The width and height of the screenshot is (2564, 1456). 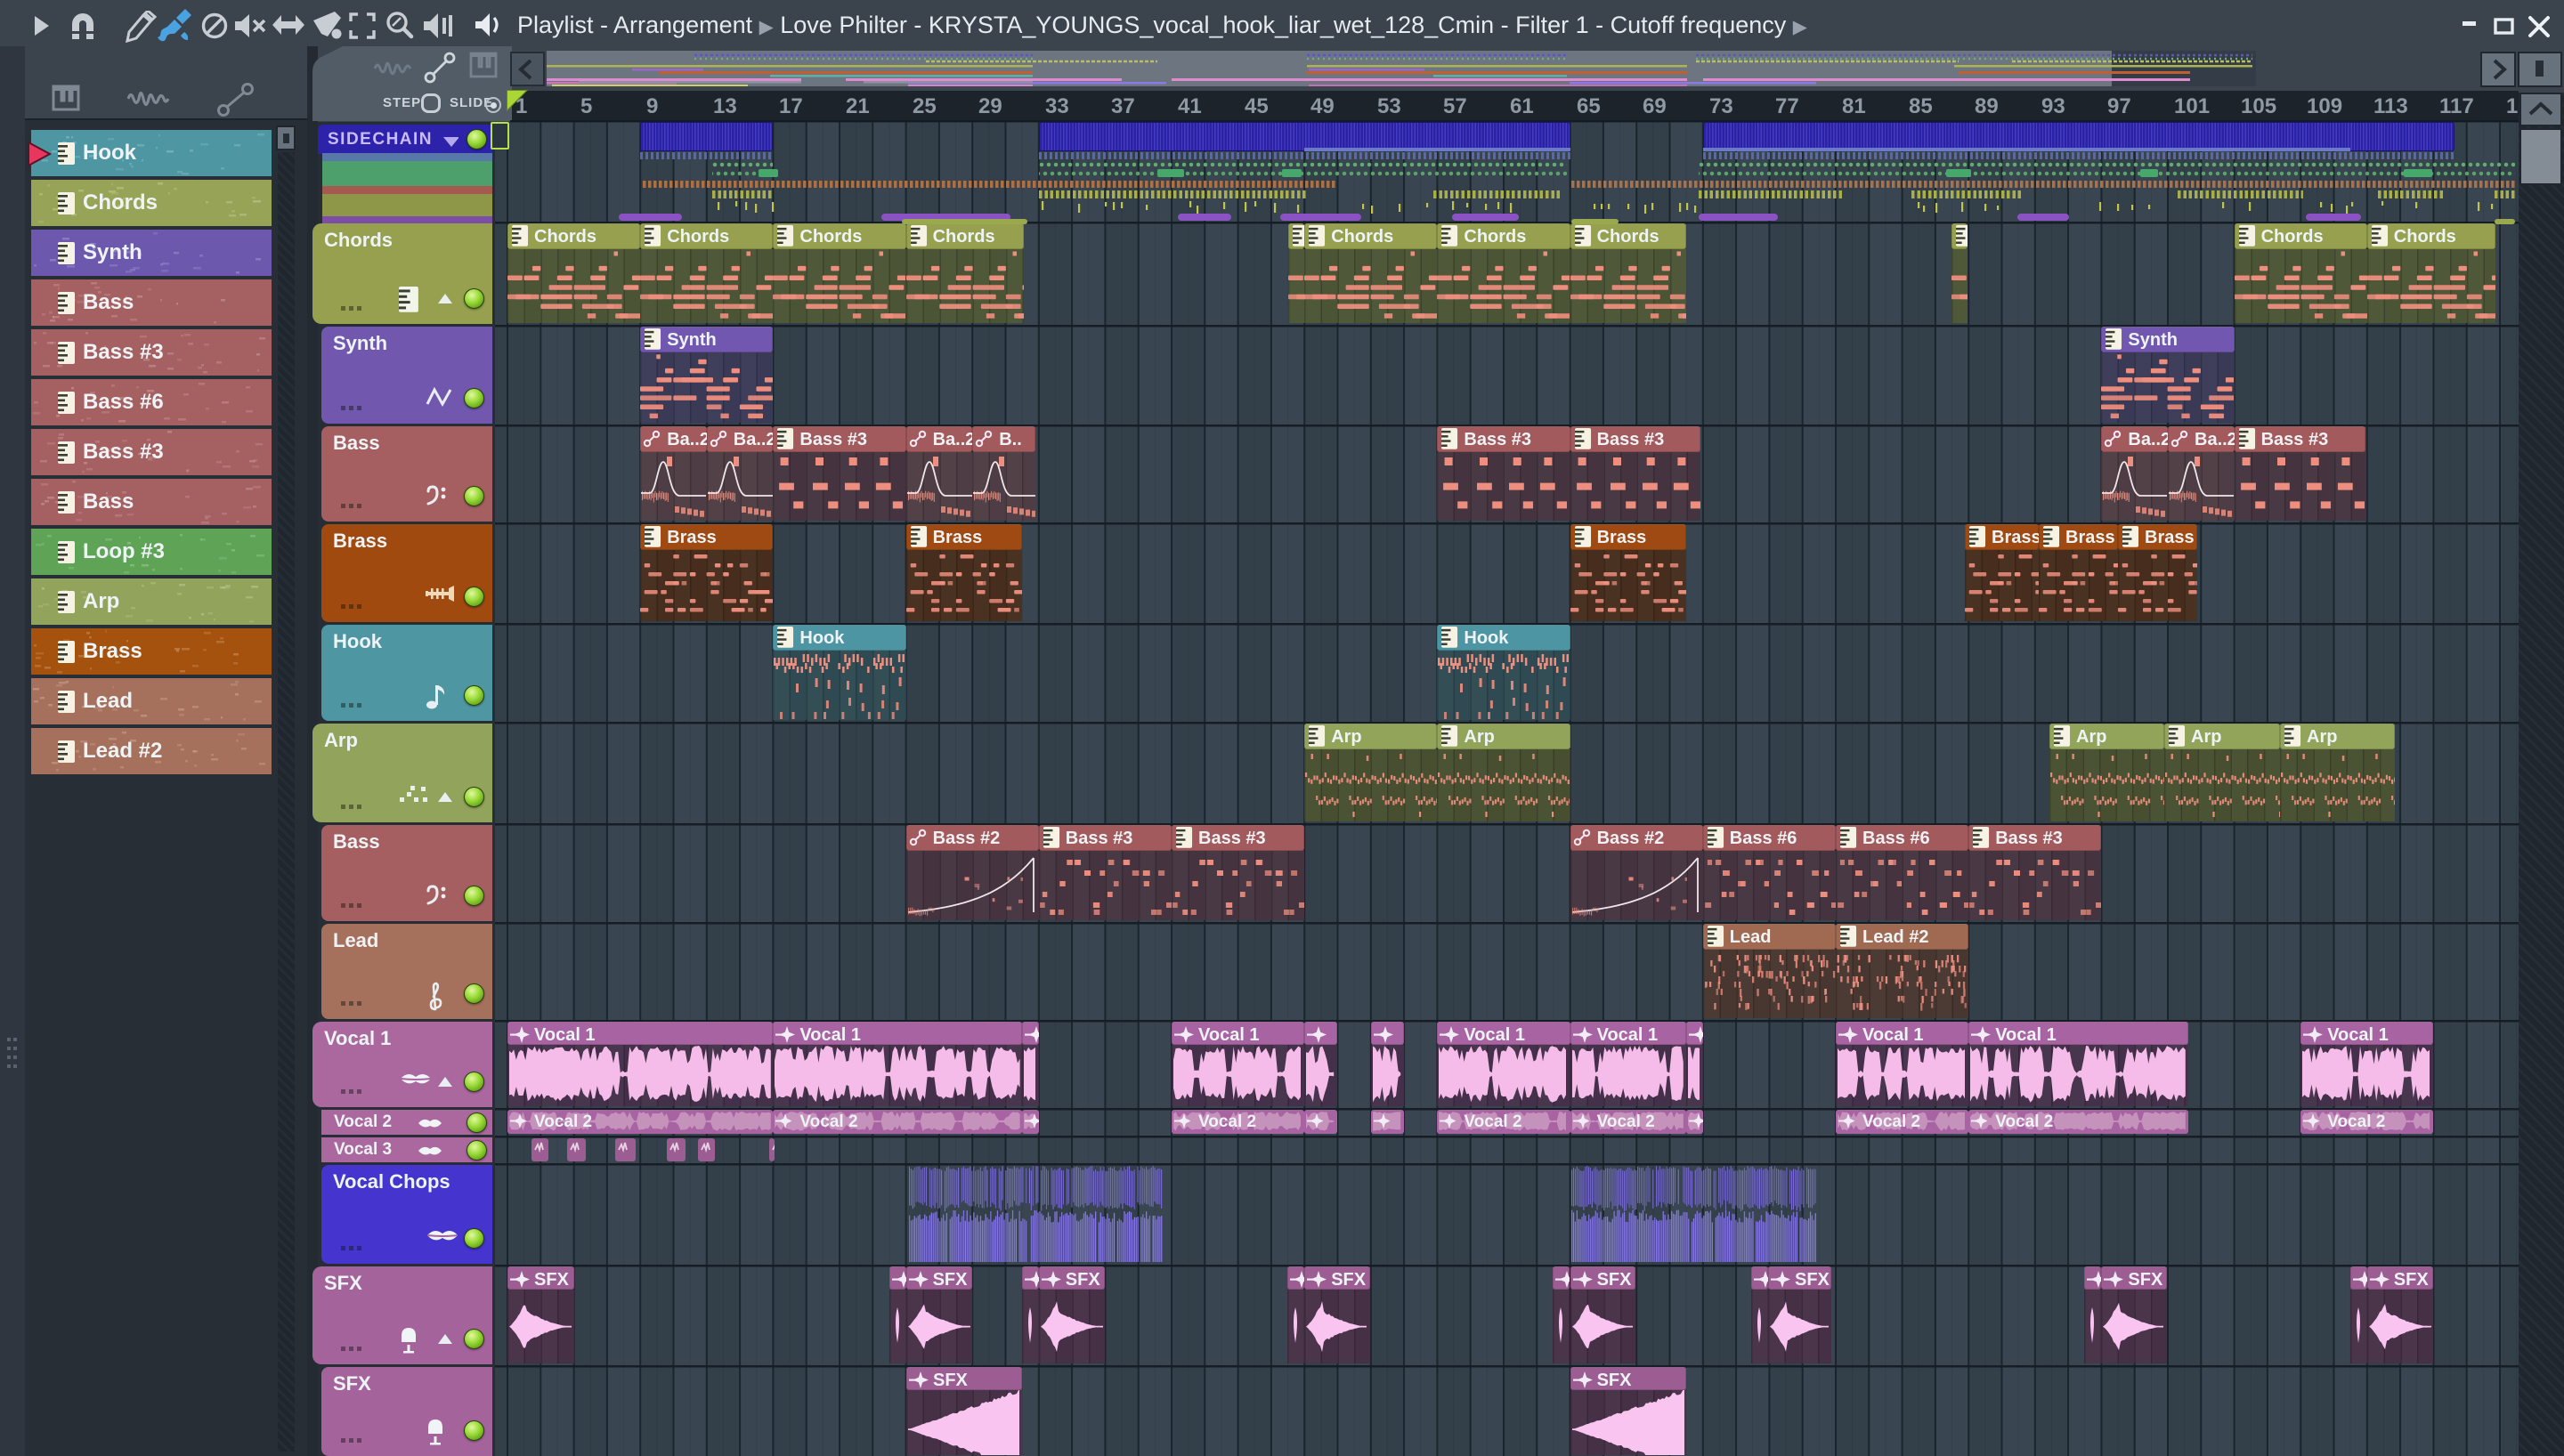 What do you see at coordinates (1190, 106) in the screenshot?
I see `svg-text: 41` at bounding box center [1190, 106].